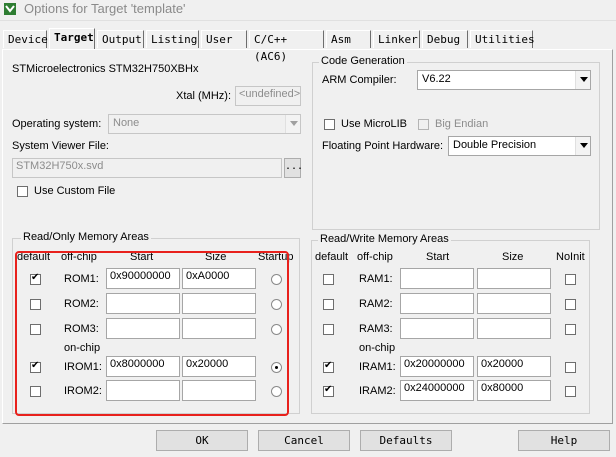 This screenshot has height=457, width=616. I want to click on iram1-noinit-checkbox, so click(570, 367).